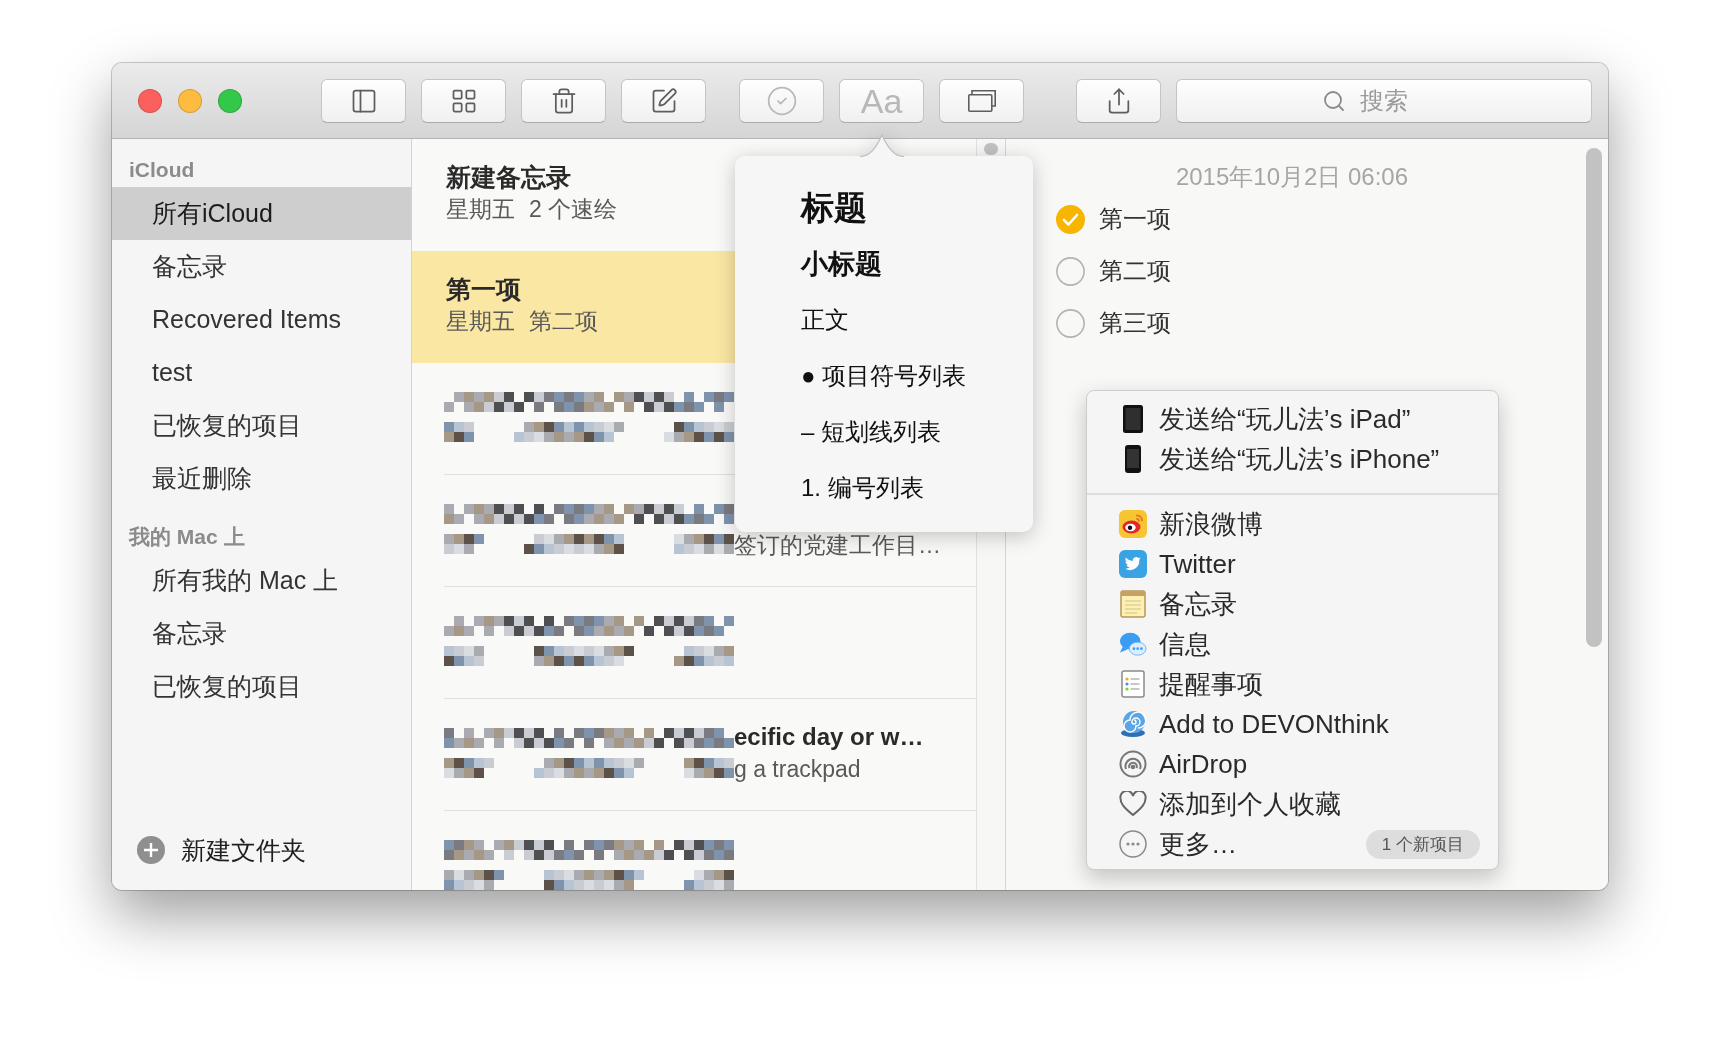 This screenshot has width=1720, height=1050. Describe the element at coordinates (1292, 644) in the screenshot. I see `share-menu-item: 信息` at that location.